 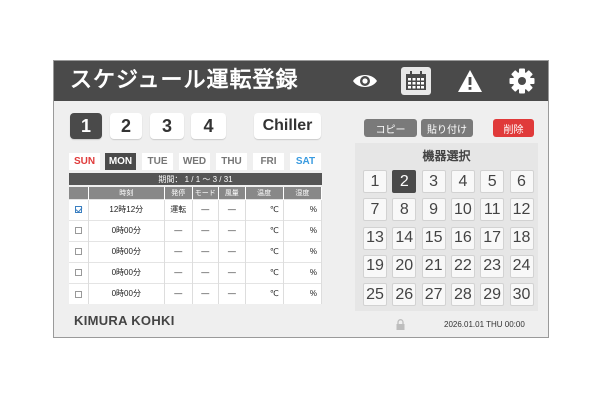 What do you see at coordinates (120, 161) in the screenshot?
I see `day-mon: MON` at bounding box center [120, 161].